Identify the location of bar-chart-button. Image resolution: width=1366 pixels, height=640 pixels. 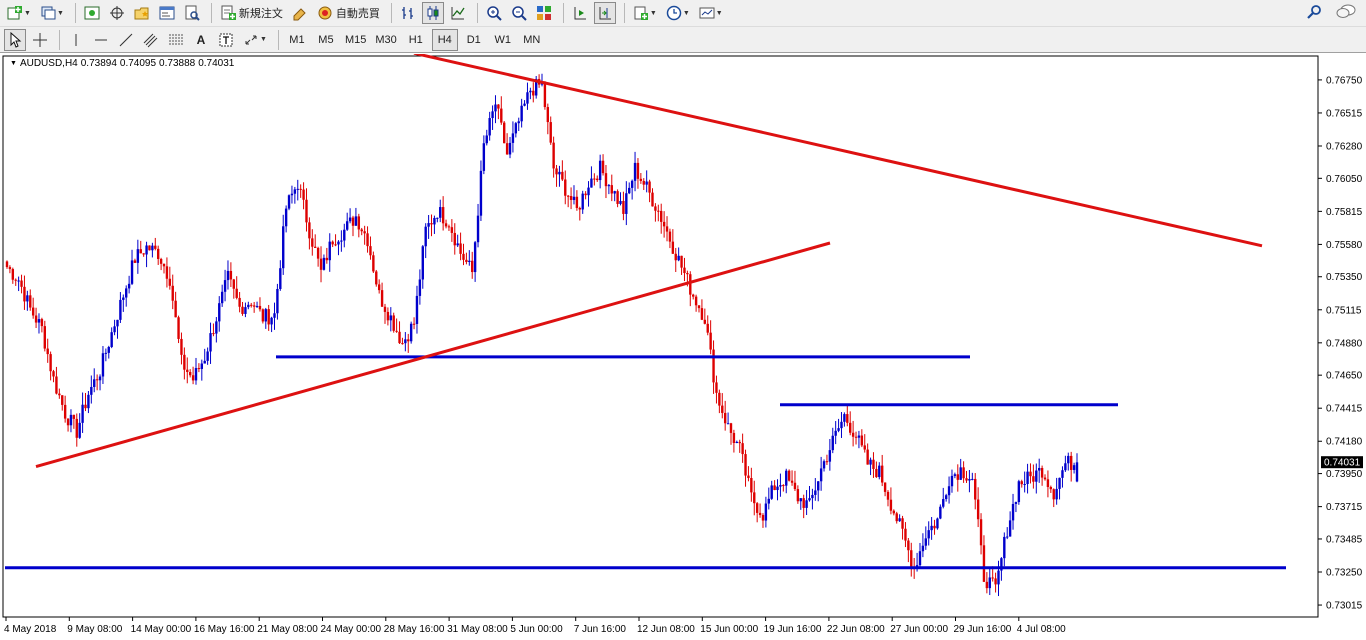
(408, 13).